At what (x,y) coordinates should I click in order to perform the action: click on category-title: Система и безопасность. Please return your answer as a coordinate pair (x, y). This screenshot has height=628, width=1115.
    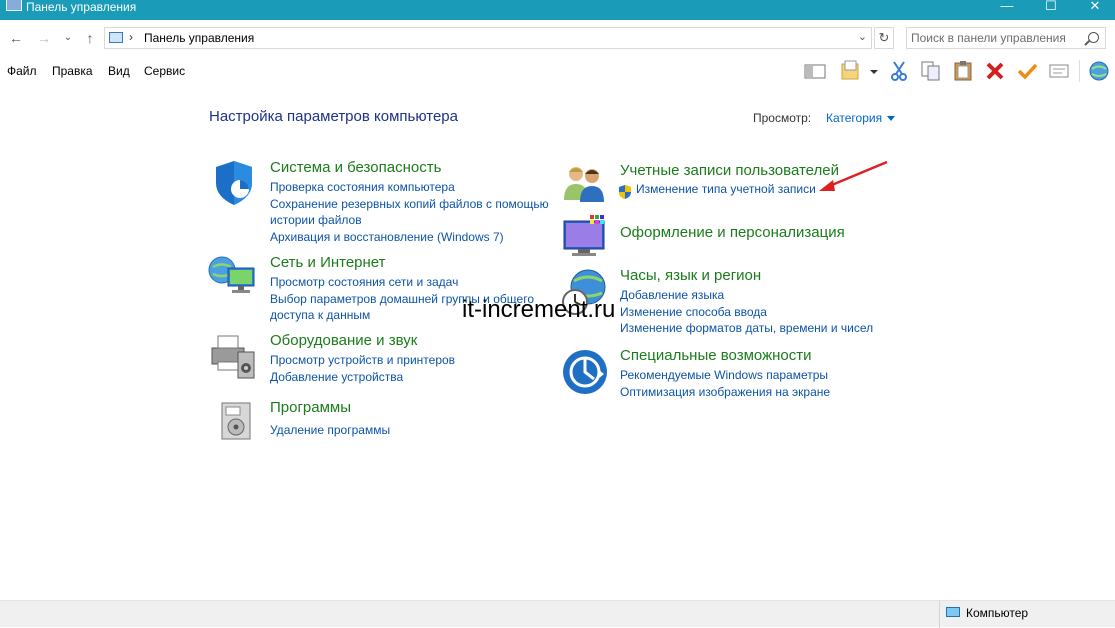
    Looking at the image, I should click on (409, 168).